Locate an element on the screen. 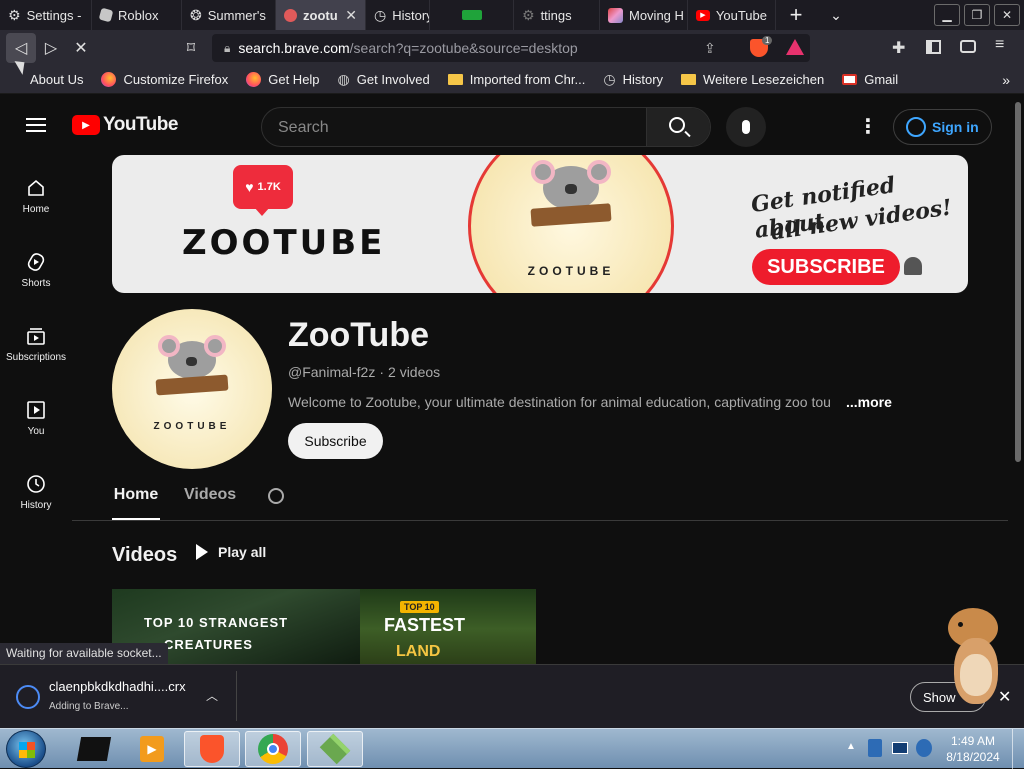 Image resolution: width=1024 pixels, height=769 pixels. extensions-icon: ✚ is located at coordinates (898, 48).